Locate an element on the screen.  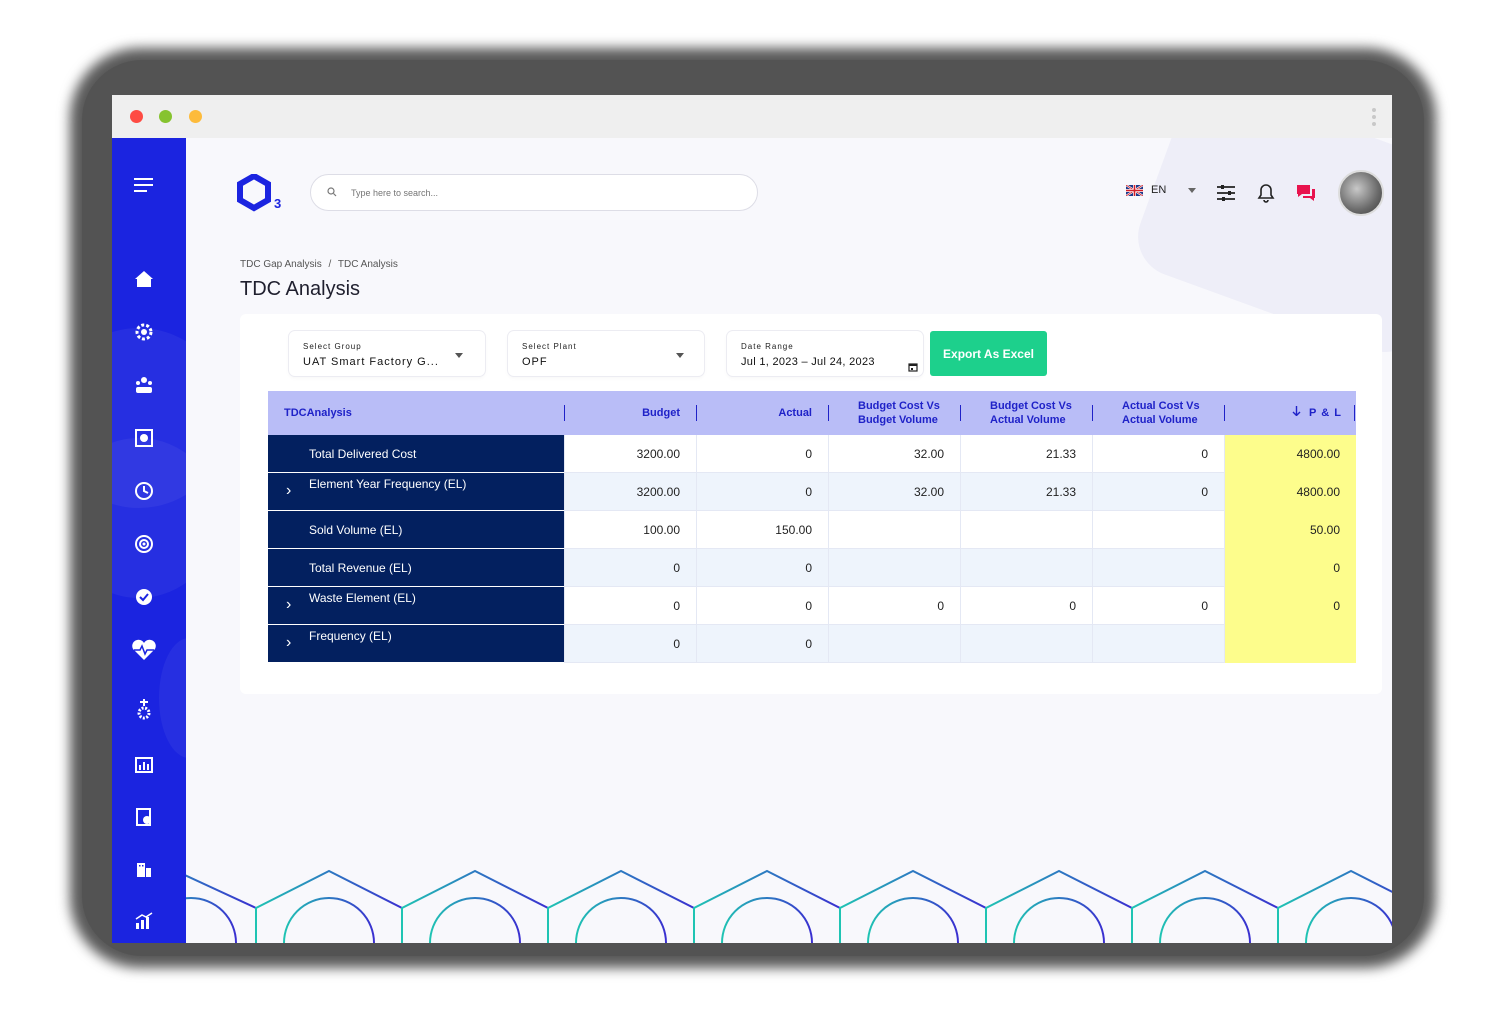
calendar-icon is located at coordinates (913, 368).